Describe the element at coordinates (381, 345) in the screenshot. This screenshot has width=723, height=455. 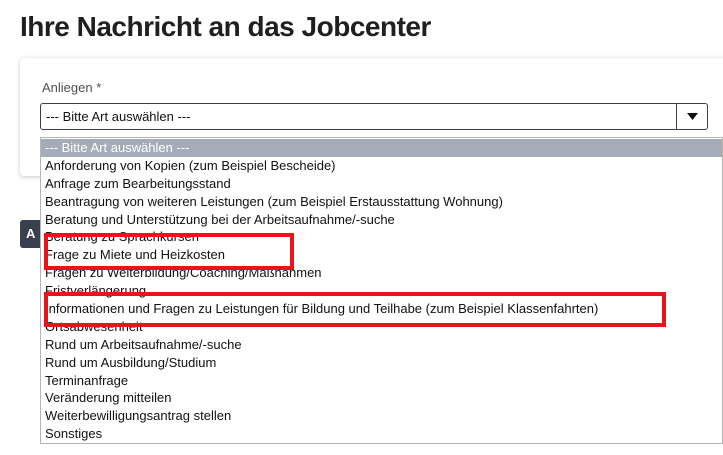
I see `dropdown-option: Rund um Arbeitsaufnahme/-suche` at that location.